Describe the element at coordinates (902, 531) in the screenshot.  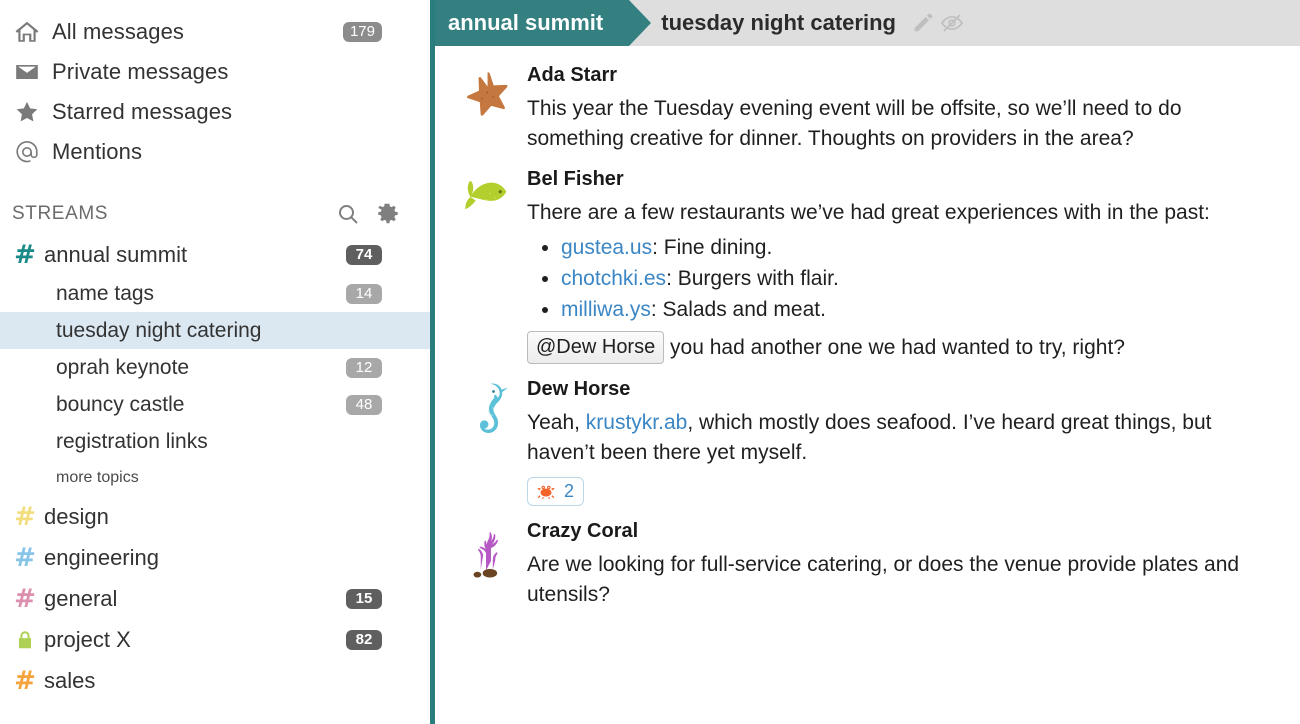
I see `message-sender: Crazy Coral` at that location.